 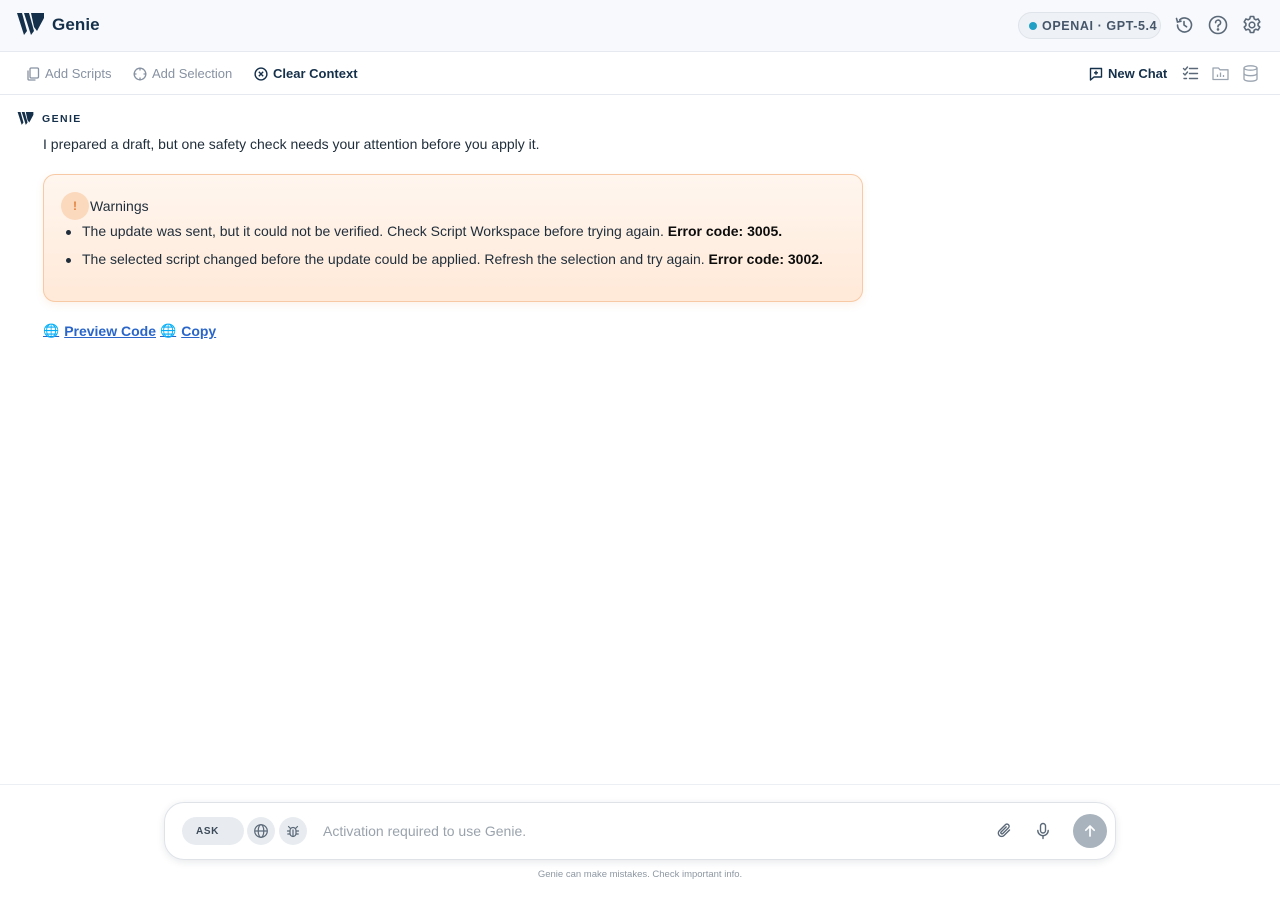 I want to click on web-search-toggle, so click(x=261, y=831).